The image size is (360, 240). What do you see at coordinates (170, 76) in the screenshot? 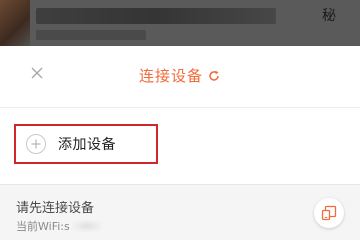
I see `sheet-title: 连接设备` at bounding box center [170, 76].